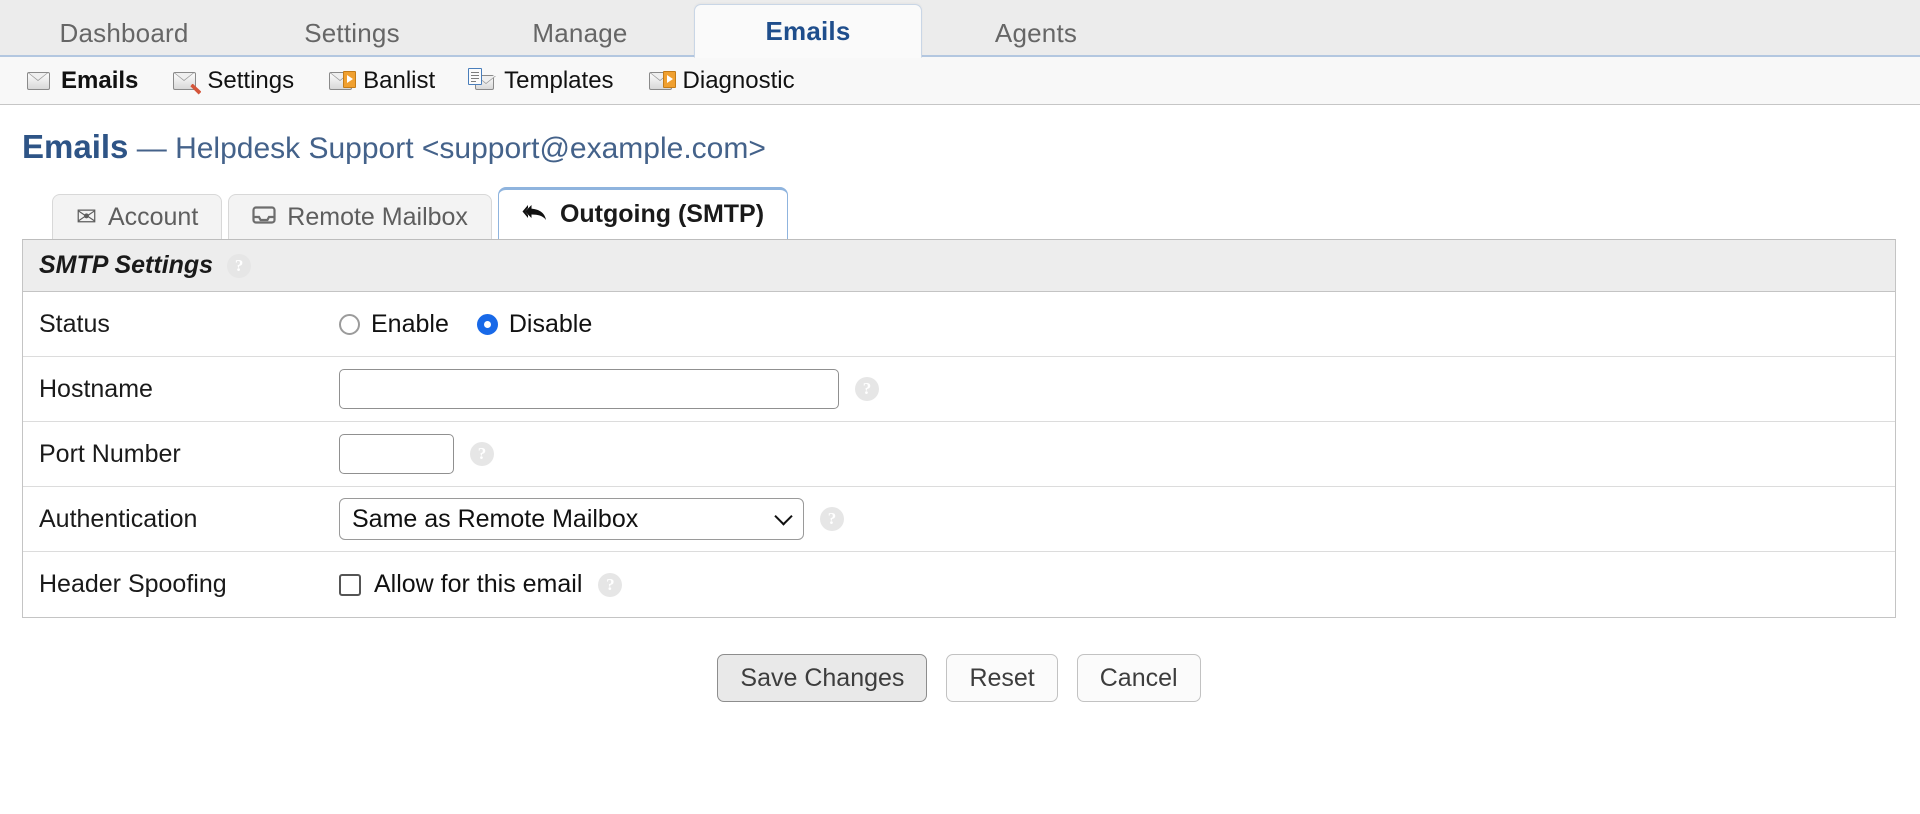 The height and width of the screenshot is (814, 1920). Describe the element at coordinates (959, 324) in the screenshot. I see `row-status: Status Enable Disable` at that location.